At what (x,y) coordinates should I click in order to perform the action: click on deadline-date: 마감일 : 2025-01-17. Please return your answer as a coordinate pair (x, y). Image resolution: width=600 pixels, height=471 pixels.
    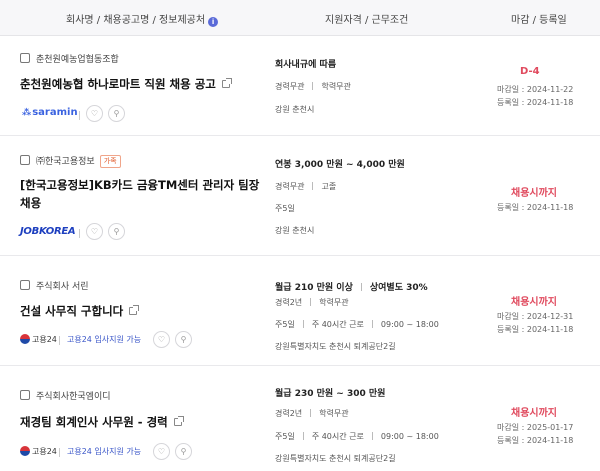
    Looking at the image, I should click on (535, 427).